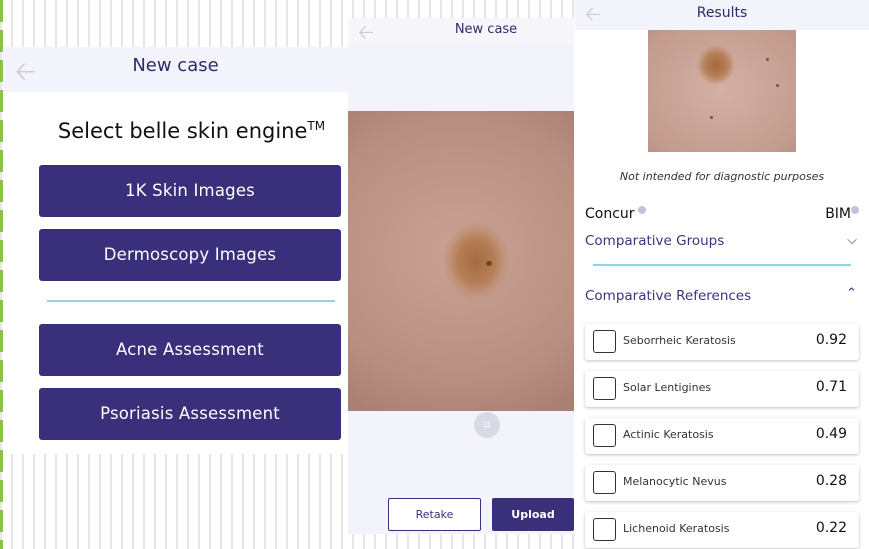 The width and height of the screenshot is (869, 549). I want to click on reference-score: 0.22, so click(831, 528).